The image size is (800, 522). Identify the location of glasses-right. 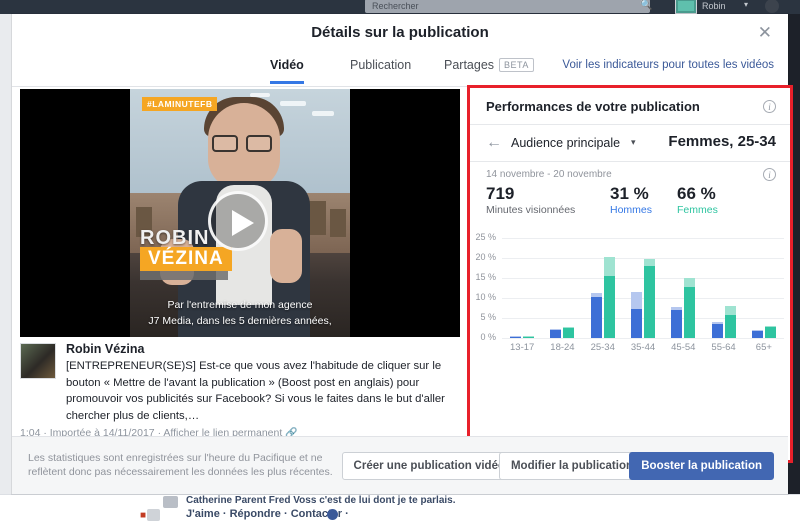
(259, 143).